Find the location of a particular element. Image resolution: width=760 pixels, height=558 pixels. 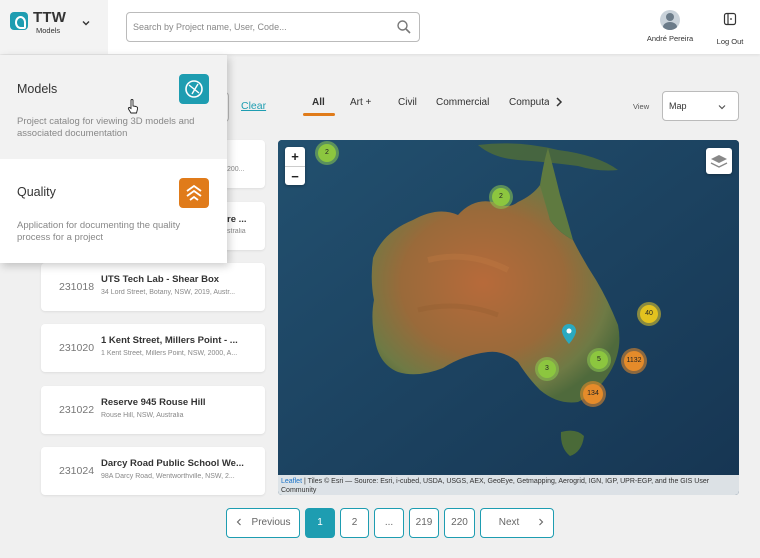

map-cluster: 1132 is located at coordinates (634, 361).